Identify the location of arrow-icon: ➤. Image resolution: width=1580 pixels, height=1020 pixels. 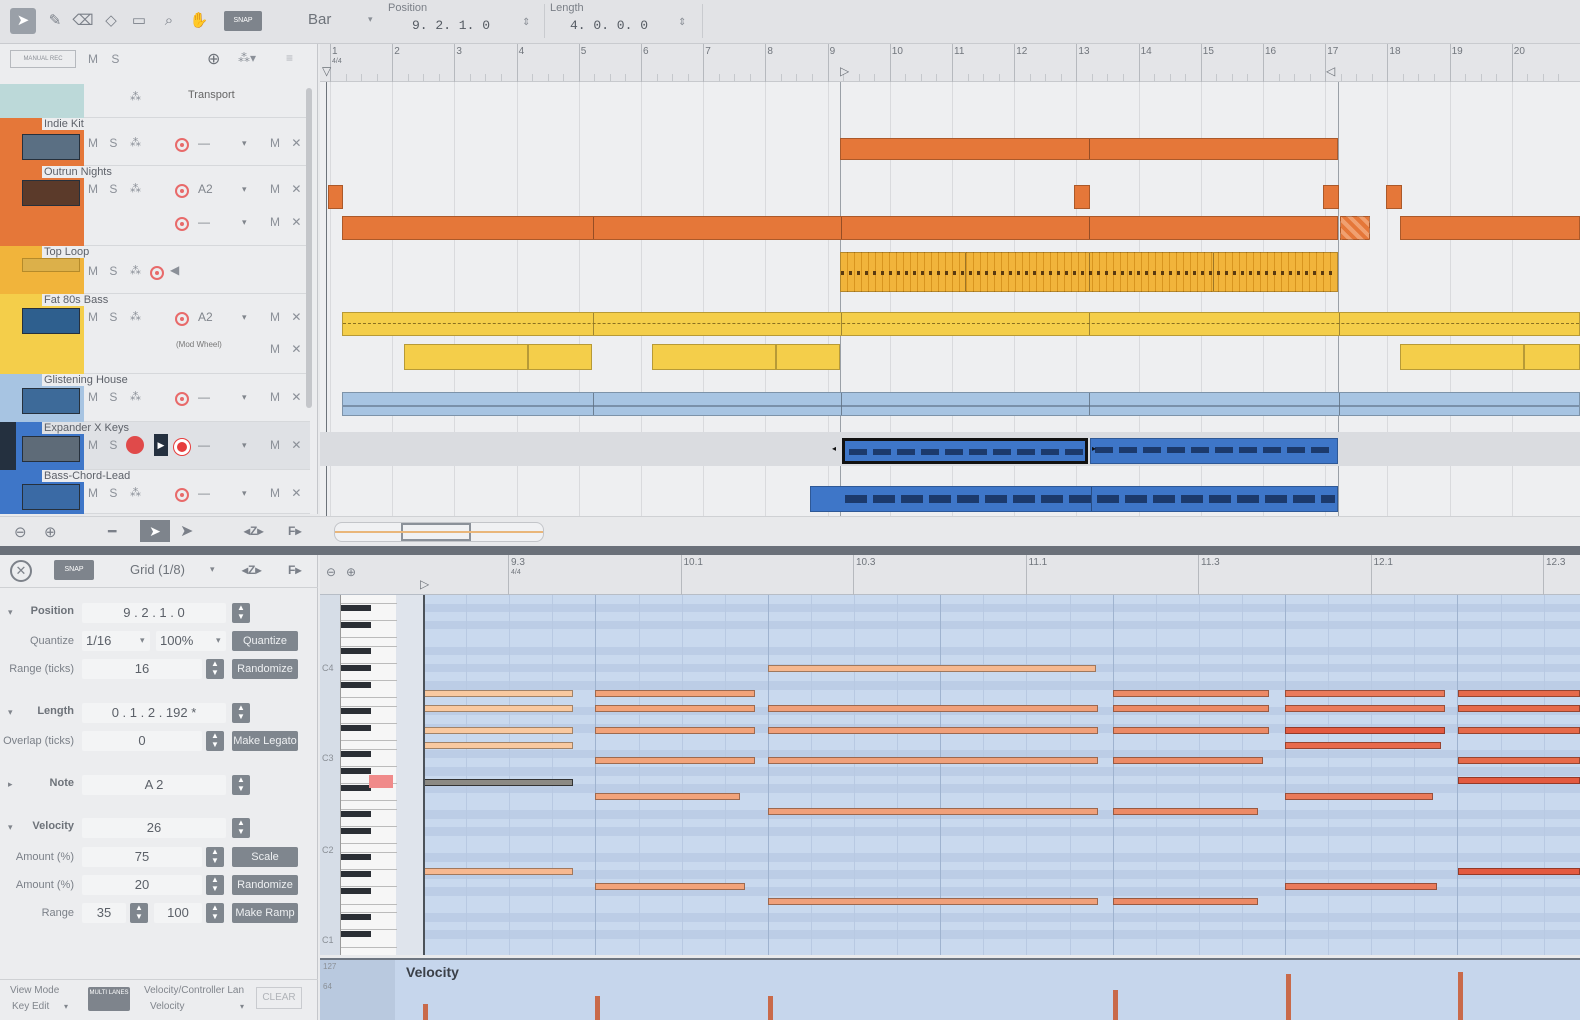
(23, 21).